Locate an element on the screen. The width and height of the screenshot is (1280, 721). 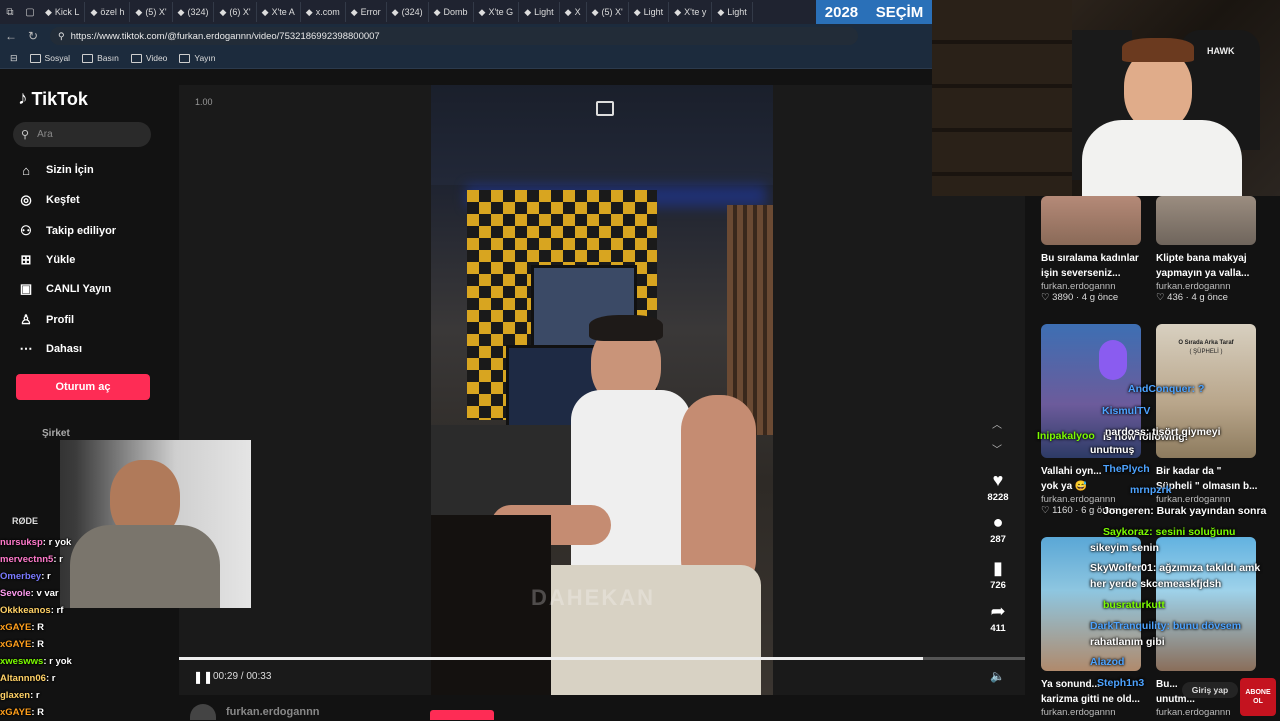
site-info-icon: ⚲ is located at coordinates (61, 36).